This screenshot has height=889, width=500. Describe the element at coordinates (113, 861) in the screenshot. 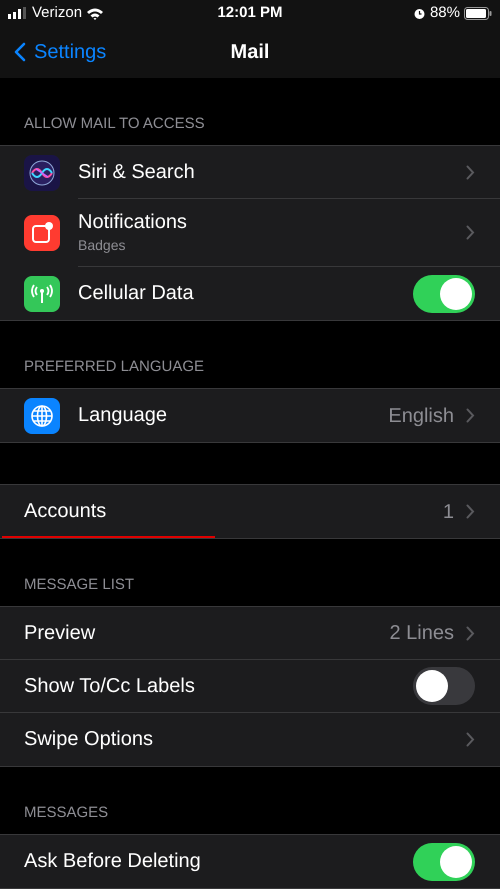

I see `row-label: Ask Before Deleting` at that location.